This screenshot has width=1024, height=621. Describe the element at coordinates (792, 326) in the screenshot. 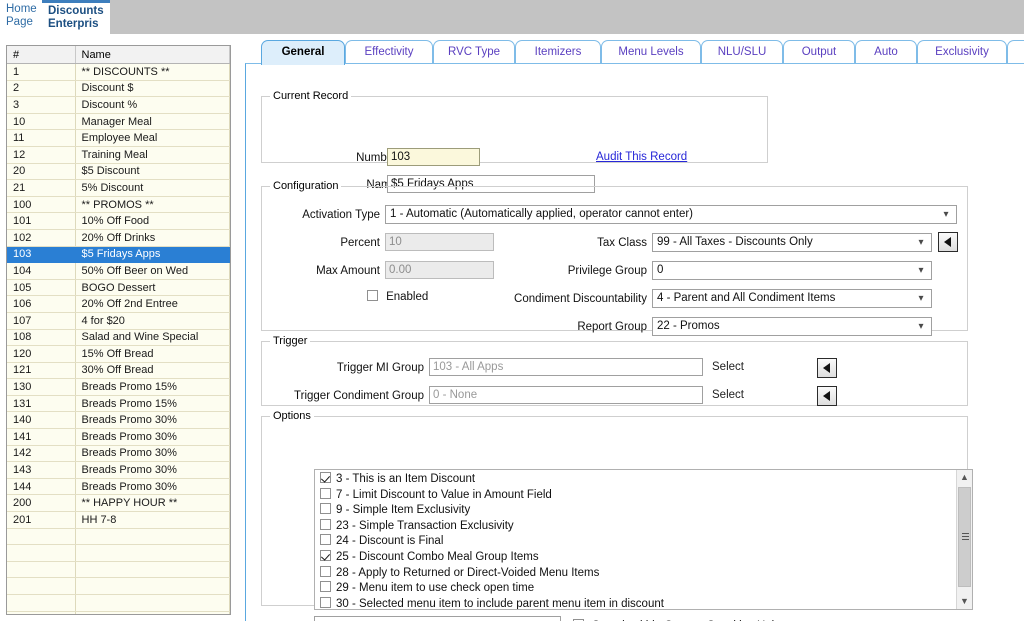

I see `report-group-combo: 22 - Promos ▾` at that location.